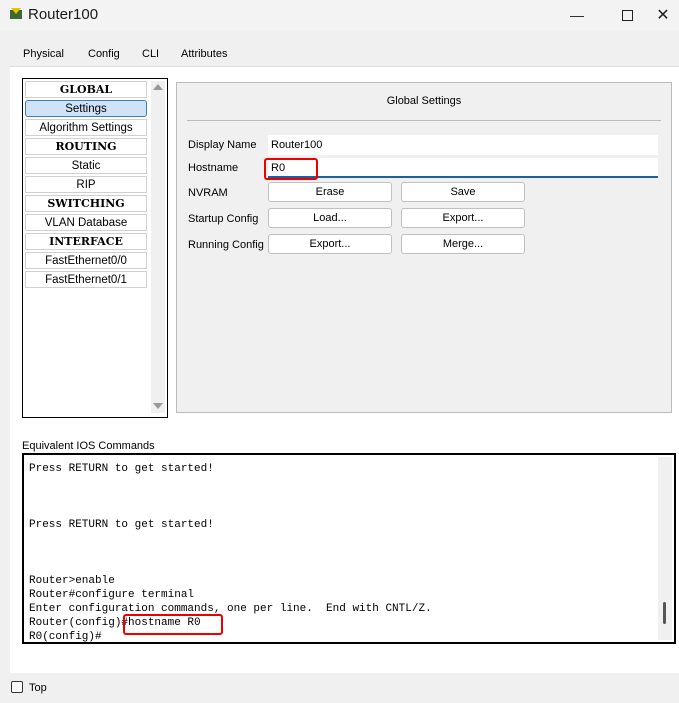  What do you see at coordinates (17, 687) in the screenshot?
I see `top-checkbox` at bounding box center [17, 687].